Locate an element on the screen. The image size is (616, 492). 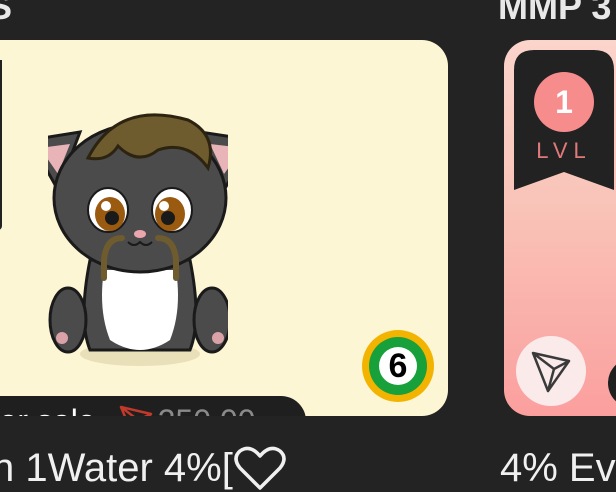
level-number: 6 is located at coordinates (398, 366).